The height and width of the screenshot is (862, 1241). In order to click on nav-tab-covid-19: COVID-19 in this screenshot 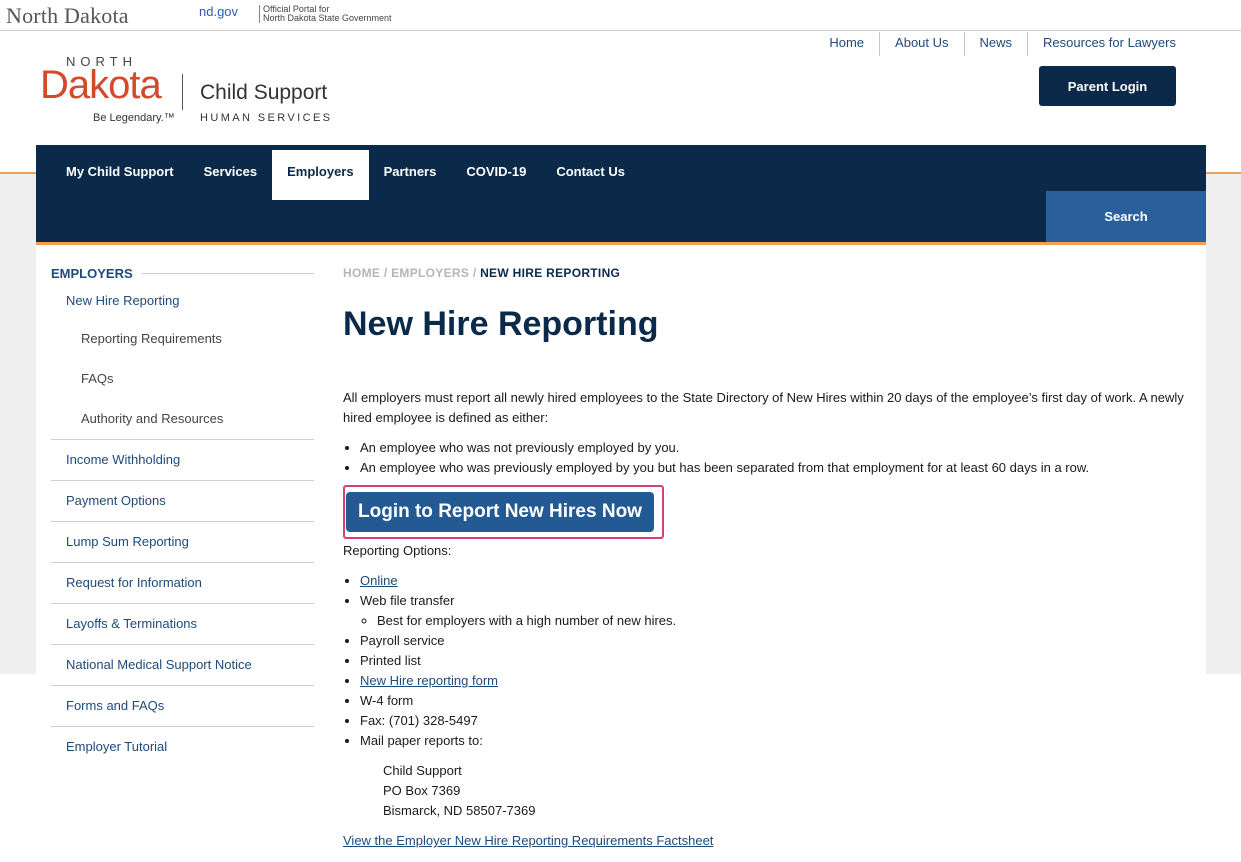, I will do `click(496, 175)`.